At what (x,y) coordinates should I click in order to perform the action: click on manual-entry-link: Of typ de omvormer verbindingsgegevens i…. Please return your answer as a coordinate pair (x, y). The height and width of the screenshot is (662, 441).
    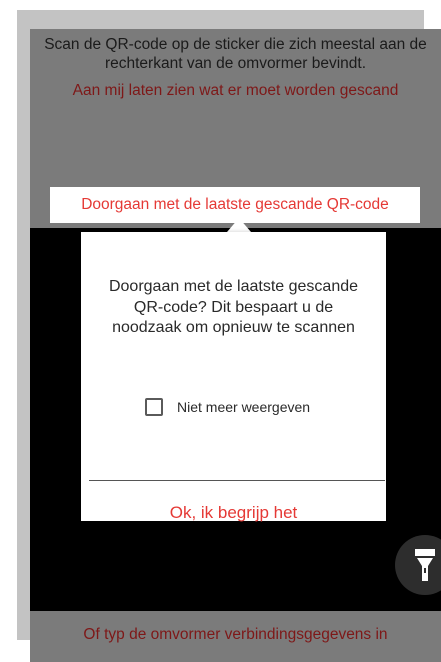
    Looking at the image, I should click on (235, 635).